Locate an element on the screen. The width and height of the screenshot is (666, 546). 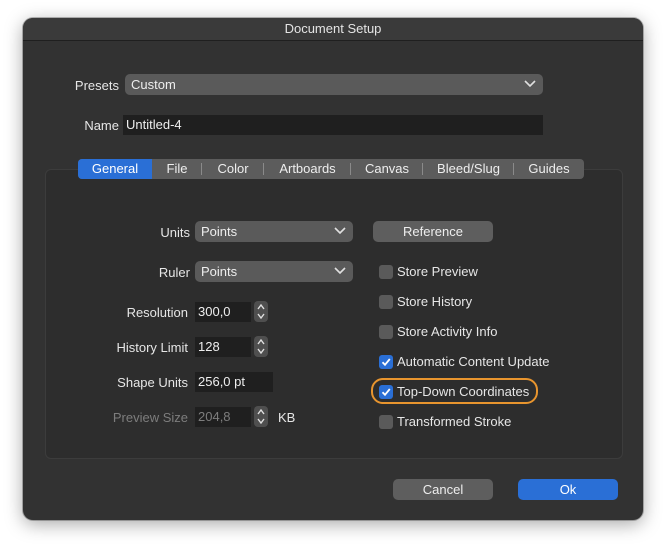
automatic-content-update-checkbox is located at coordinates (386, 362).